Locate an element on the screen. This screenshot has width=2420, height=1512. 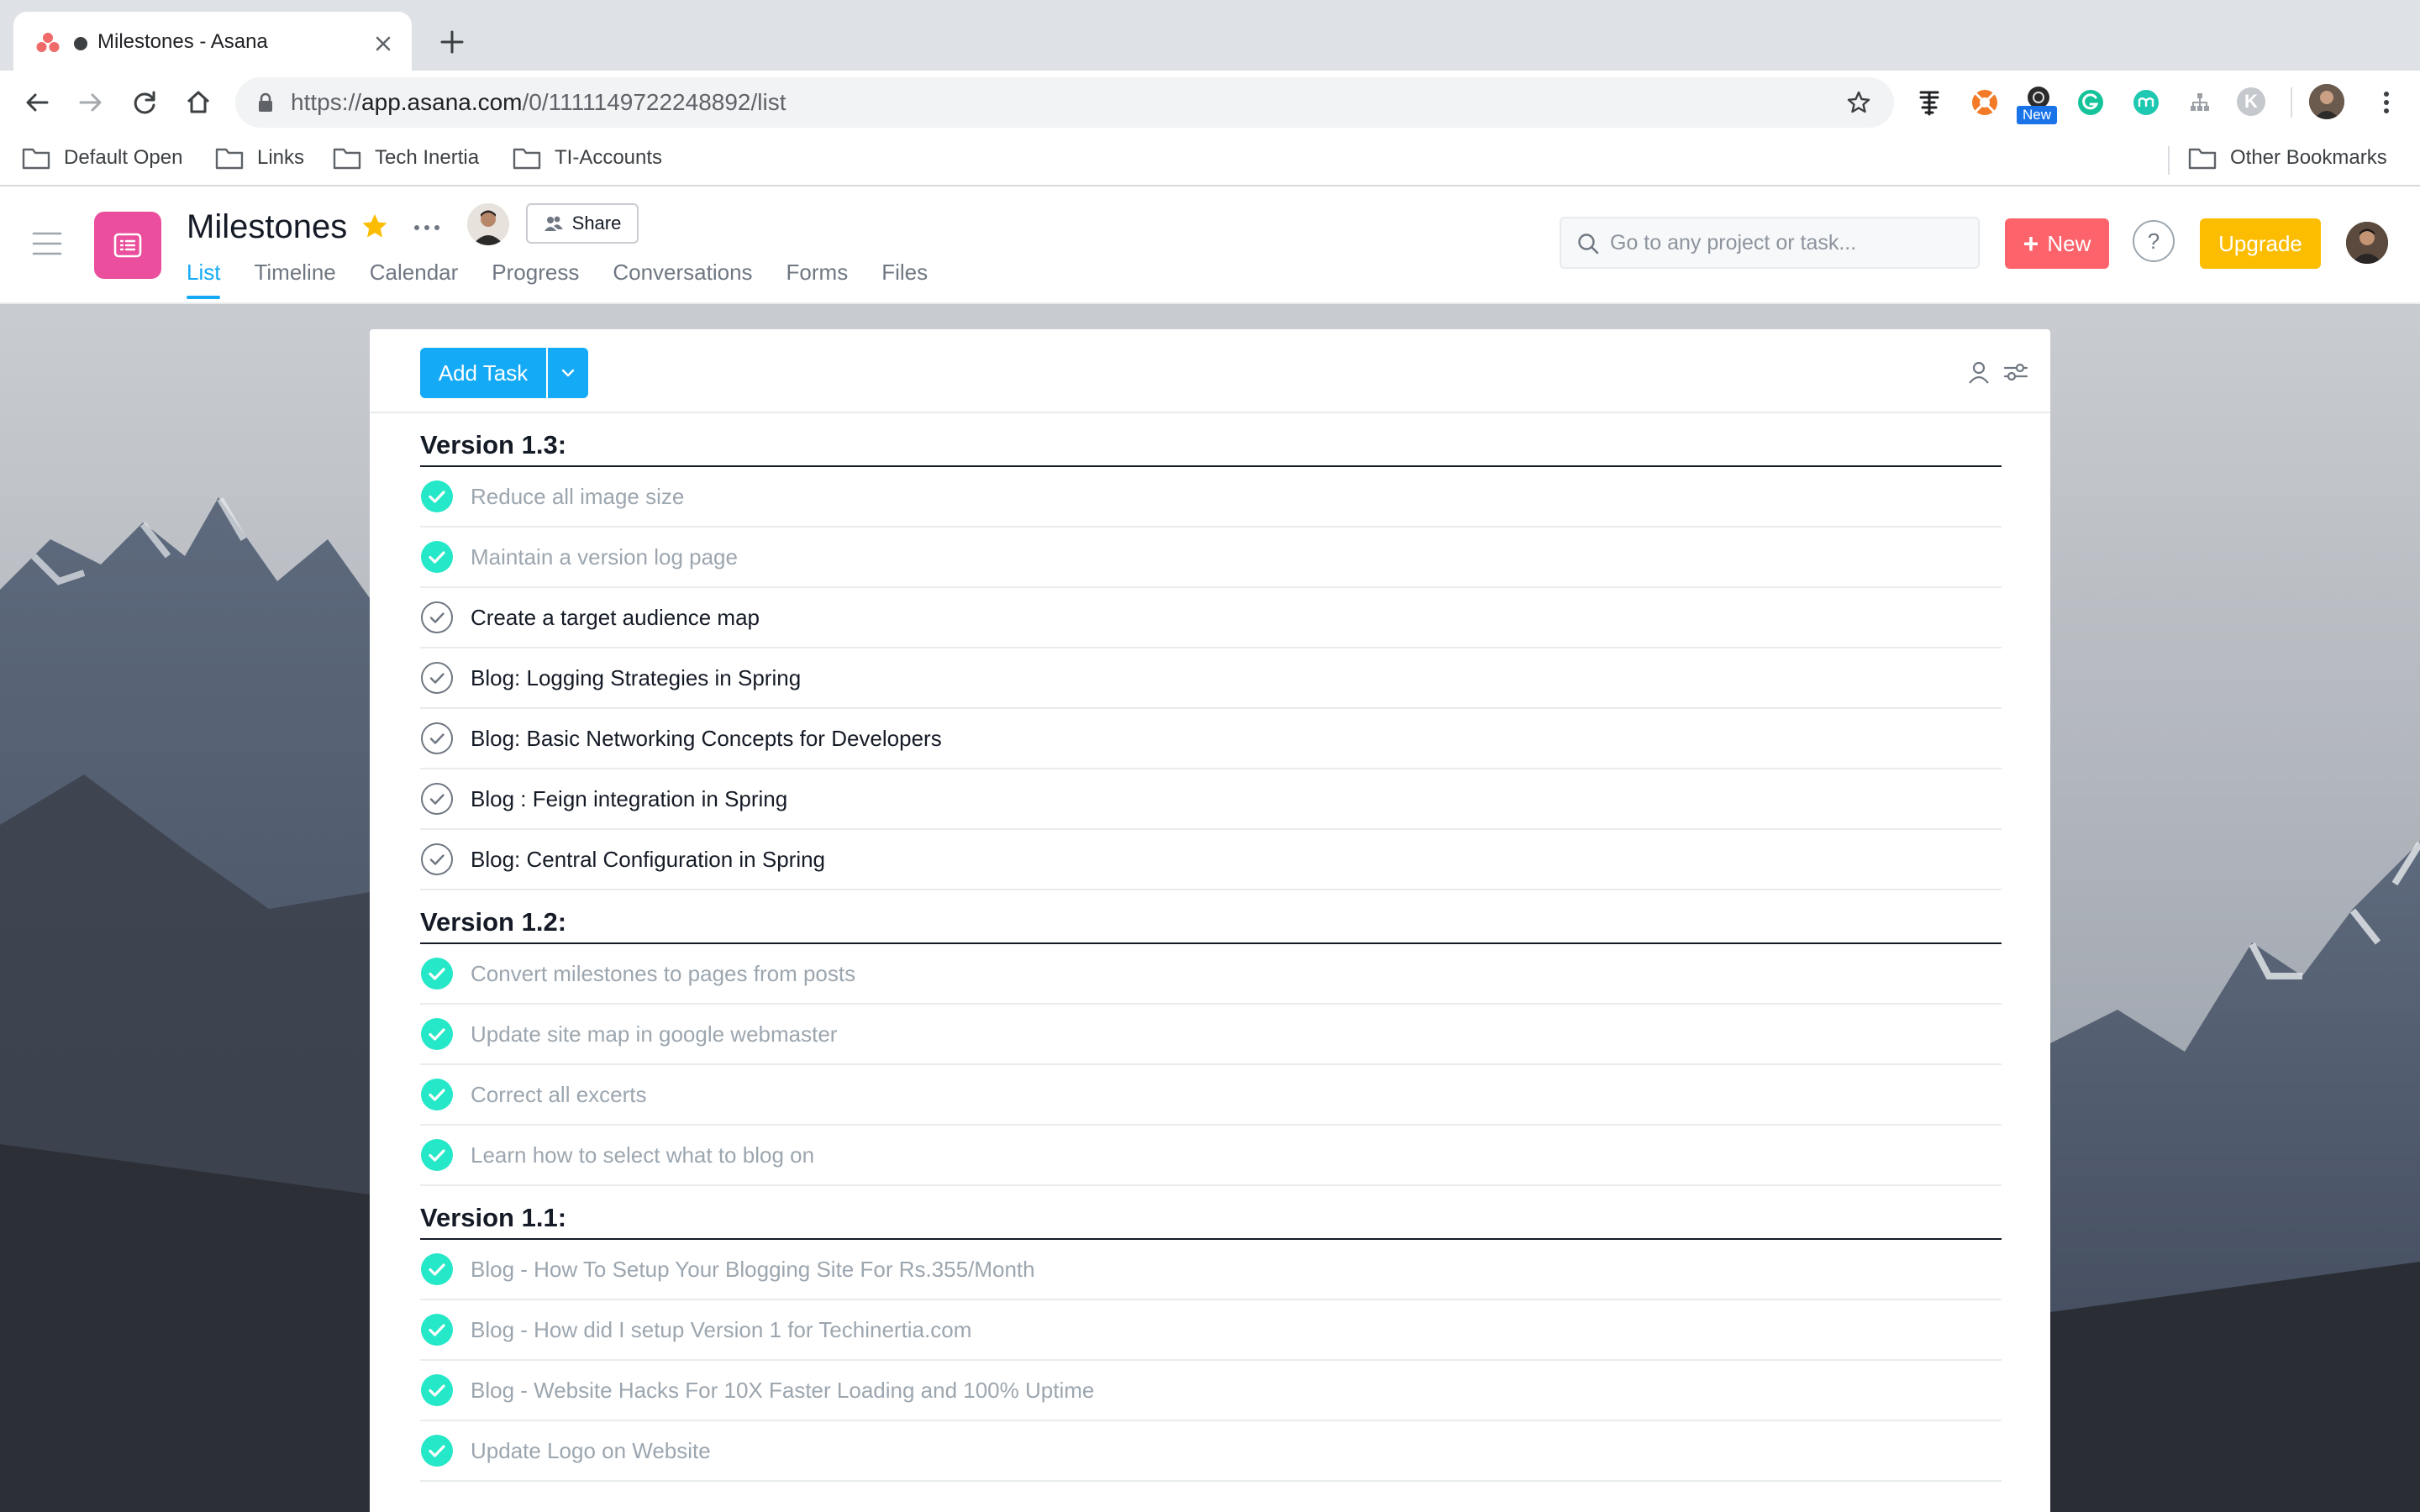
list-icon is located at coordinates (128, 245).